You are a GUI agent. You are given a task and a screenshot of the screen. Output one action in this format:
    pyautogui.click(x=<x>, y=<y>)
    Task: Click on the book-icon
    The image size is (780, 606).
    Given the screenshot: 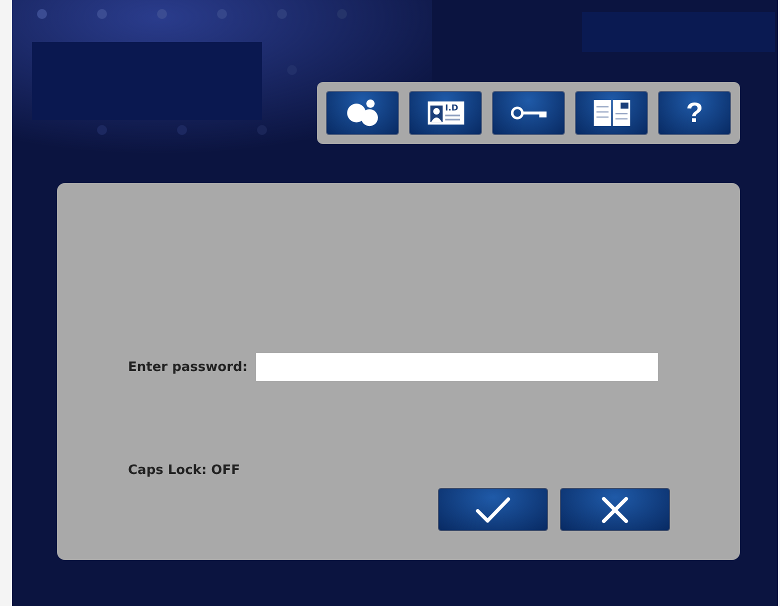 What is the action you would take?
    pyautogui.click(x=611, y=113)
    